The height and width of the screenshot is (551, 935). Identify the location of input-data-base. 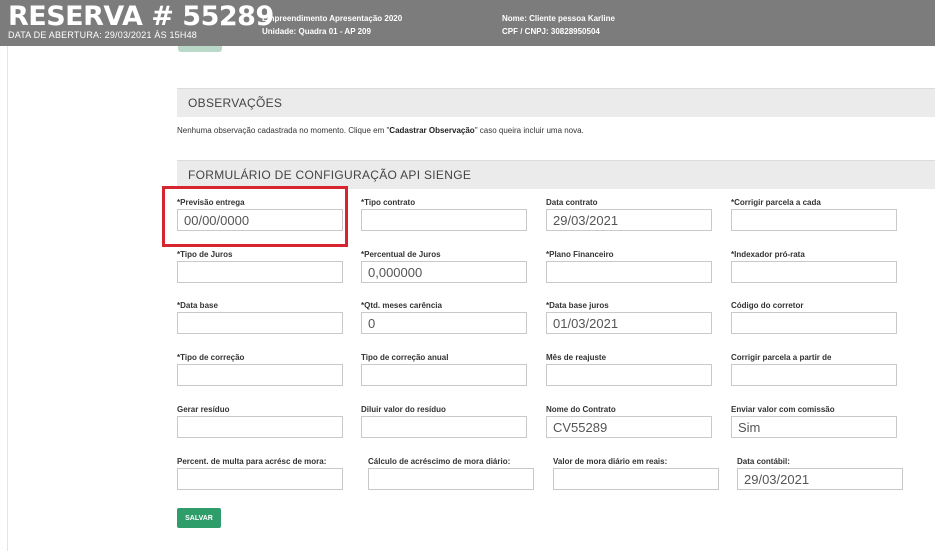
(260, 323).